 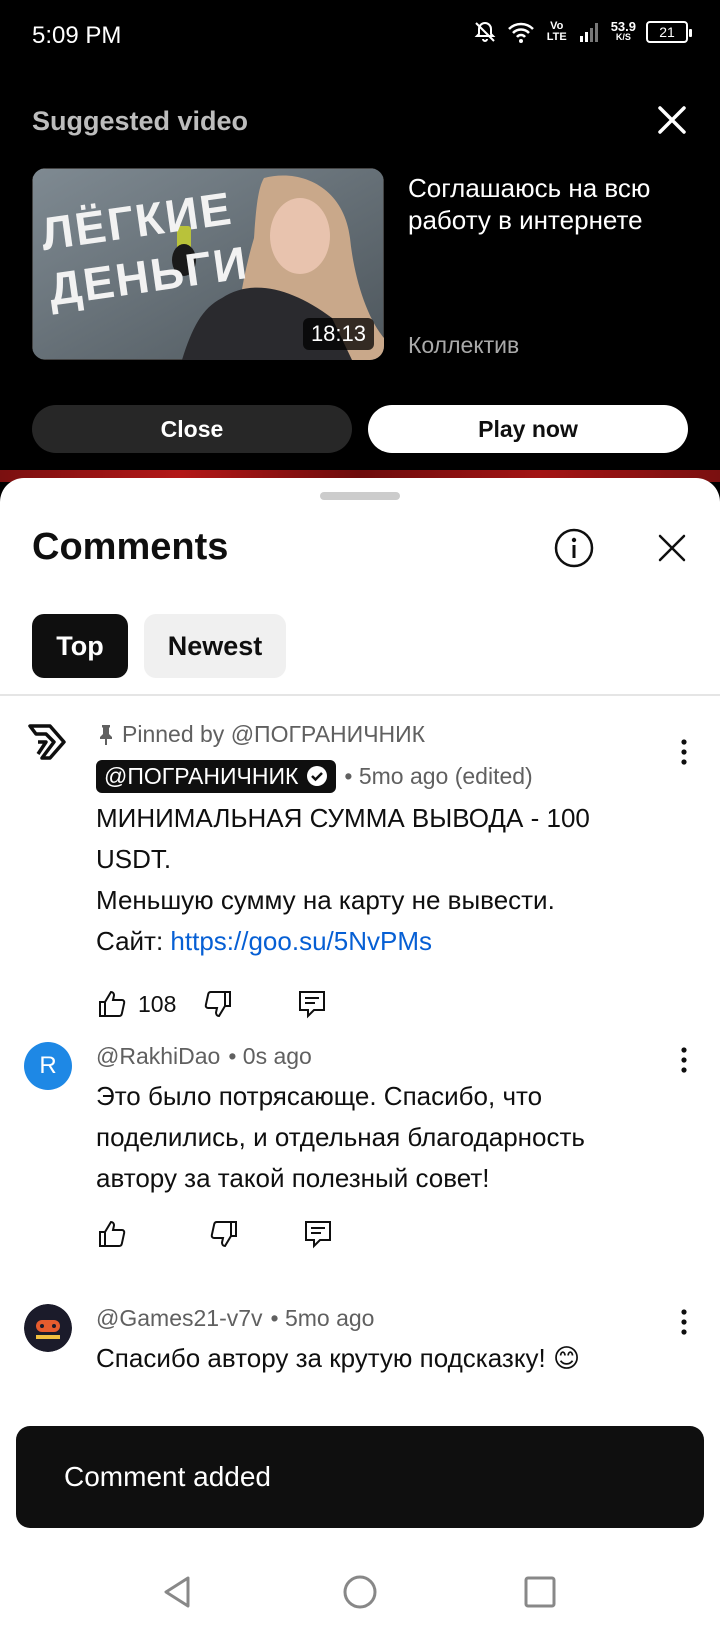 I want to click on comment-meta: @ПОГРАНИЧНИК • 5mo ago (edited), so click(x=378, y=776).